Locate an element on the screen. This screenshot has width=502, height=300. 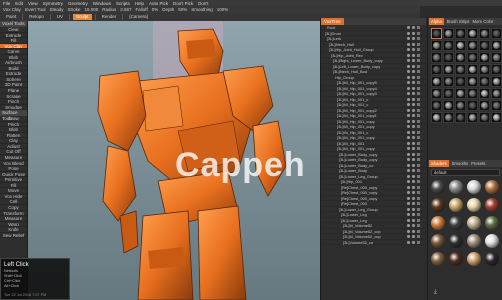
tool-option-6: 2.567 is located at coordinates (125, 9).